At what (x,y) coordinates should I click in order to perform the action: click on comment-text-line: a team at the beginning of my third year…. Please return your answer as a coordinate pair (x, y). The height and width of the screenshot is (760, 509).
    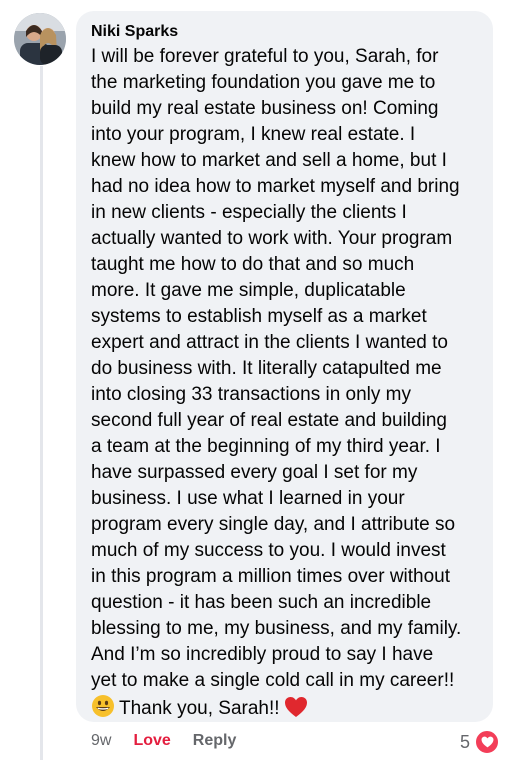
    Looking at the image, I should click on (266, 446).